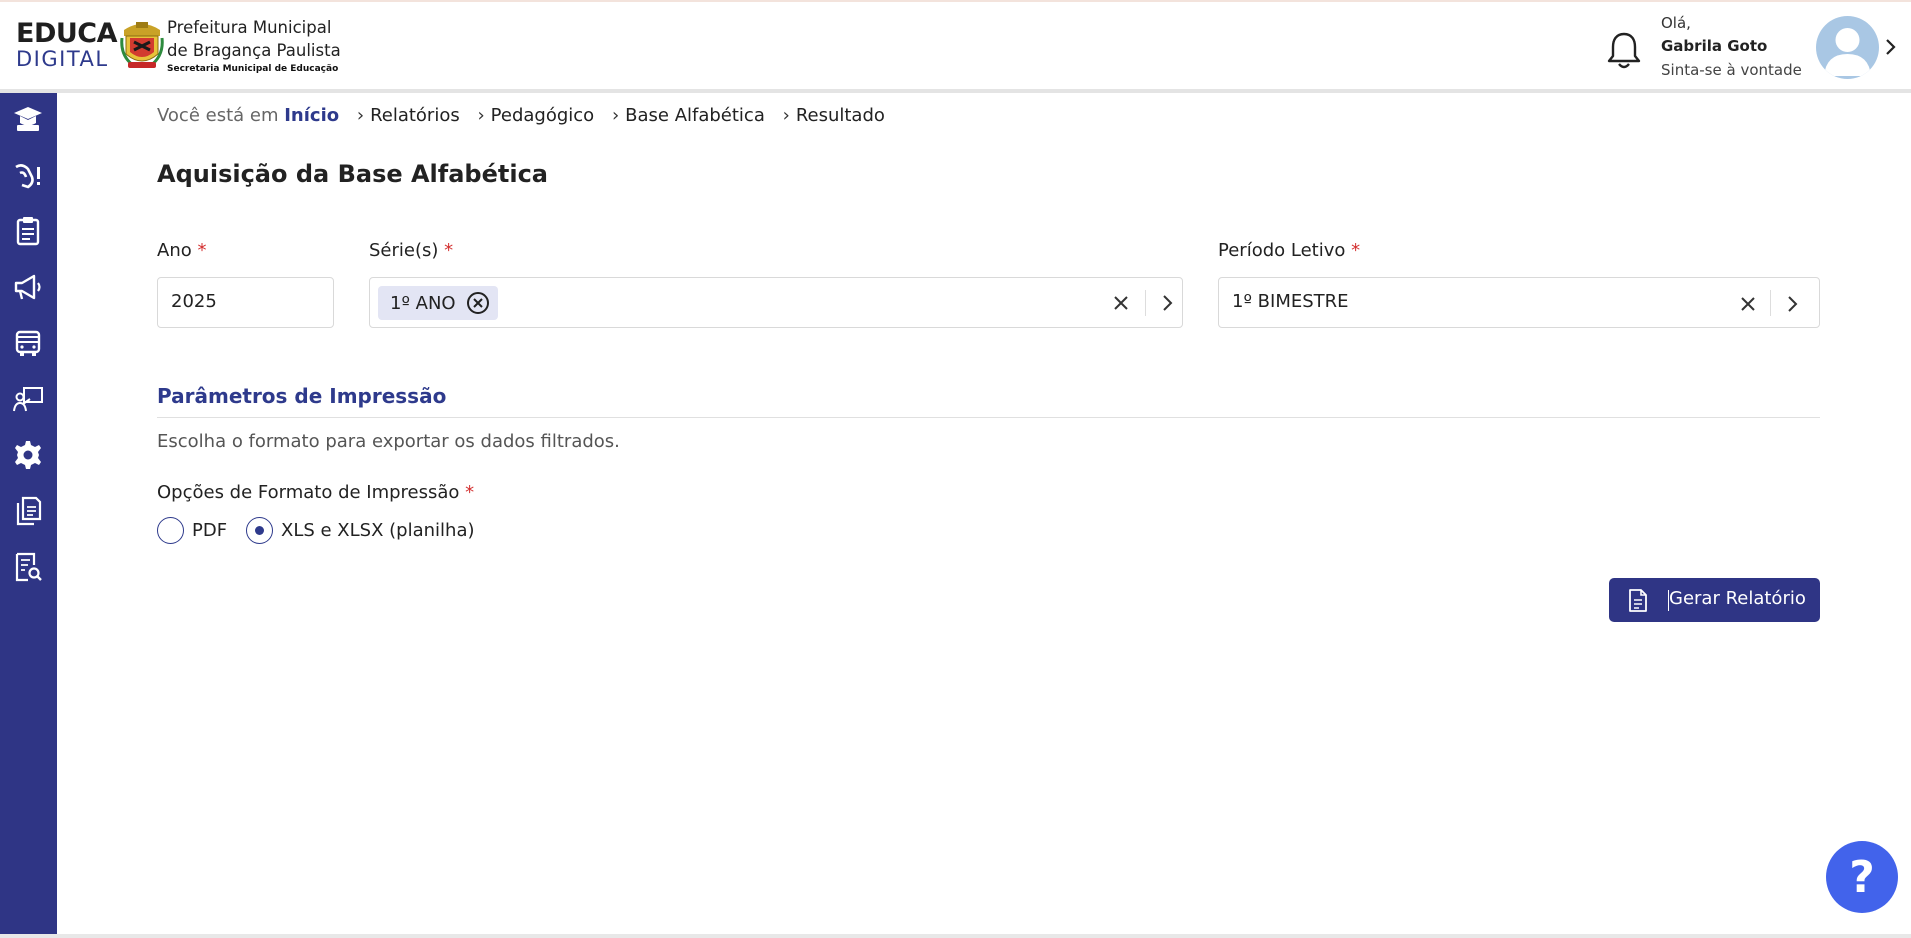 The height and width of the screenshot is (938, 1911). What do you see at coordinates (245, 302) in the screenshot?
I see `ano-input: 2025` at bounding box center [245, 302].